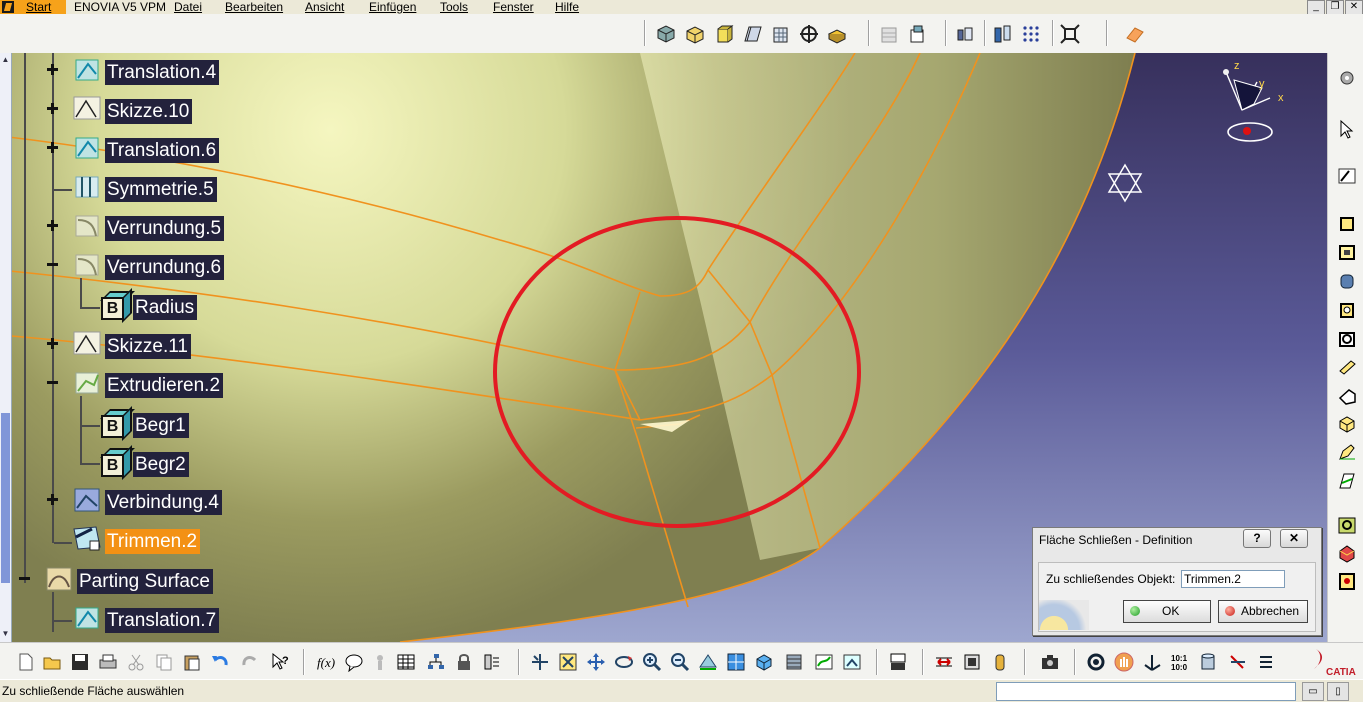 This screenshot has height=702, width=1363. What do you see at coordinates (1347, 339) in the screenshot?
I see `rib-icon` at bounding box center [1347, 339].